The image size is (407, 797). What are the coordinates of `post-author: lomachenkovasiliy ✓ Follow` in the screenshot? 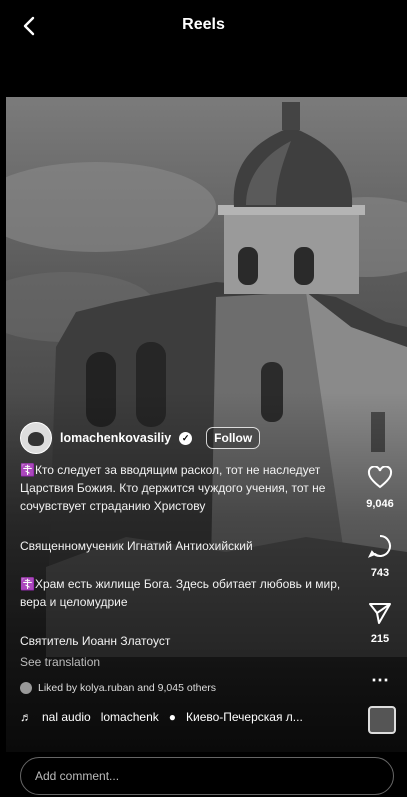 It's located at (140, 438).